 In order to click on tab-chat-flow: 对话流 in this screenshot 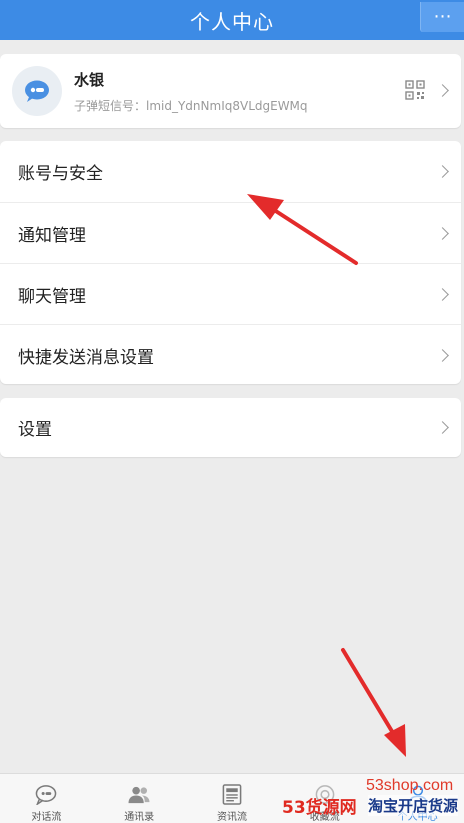, I will do `click(46, 798)`.